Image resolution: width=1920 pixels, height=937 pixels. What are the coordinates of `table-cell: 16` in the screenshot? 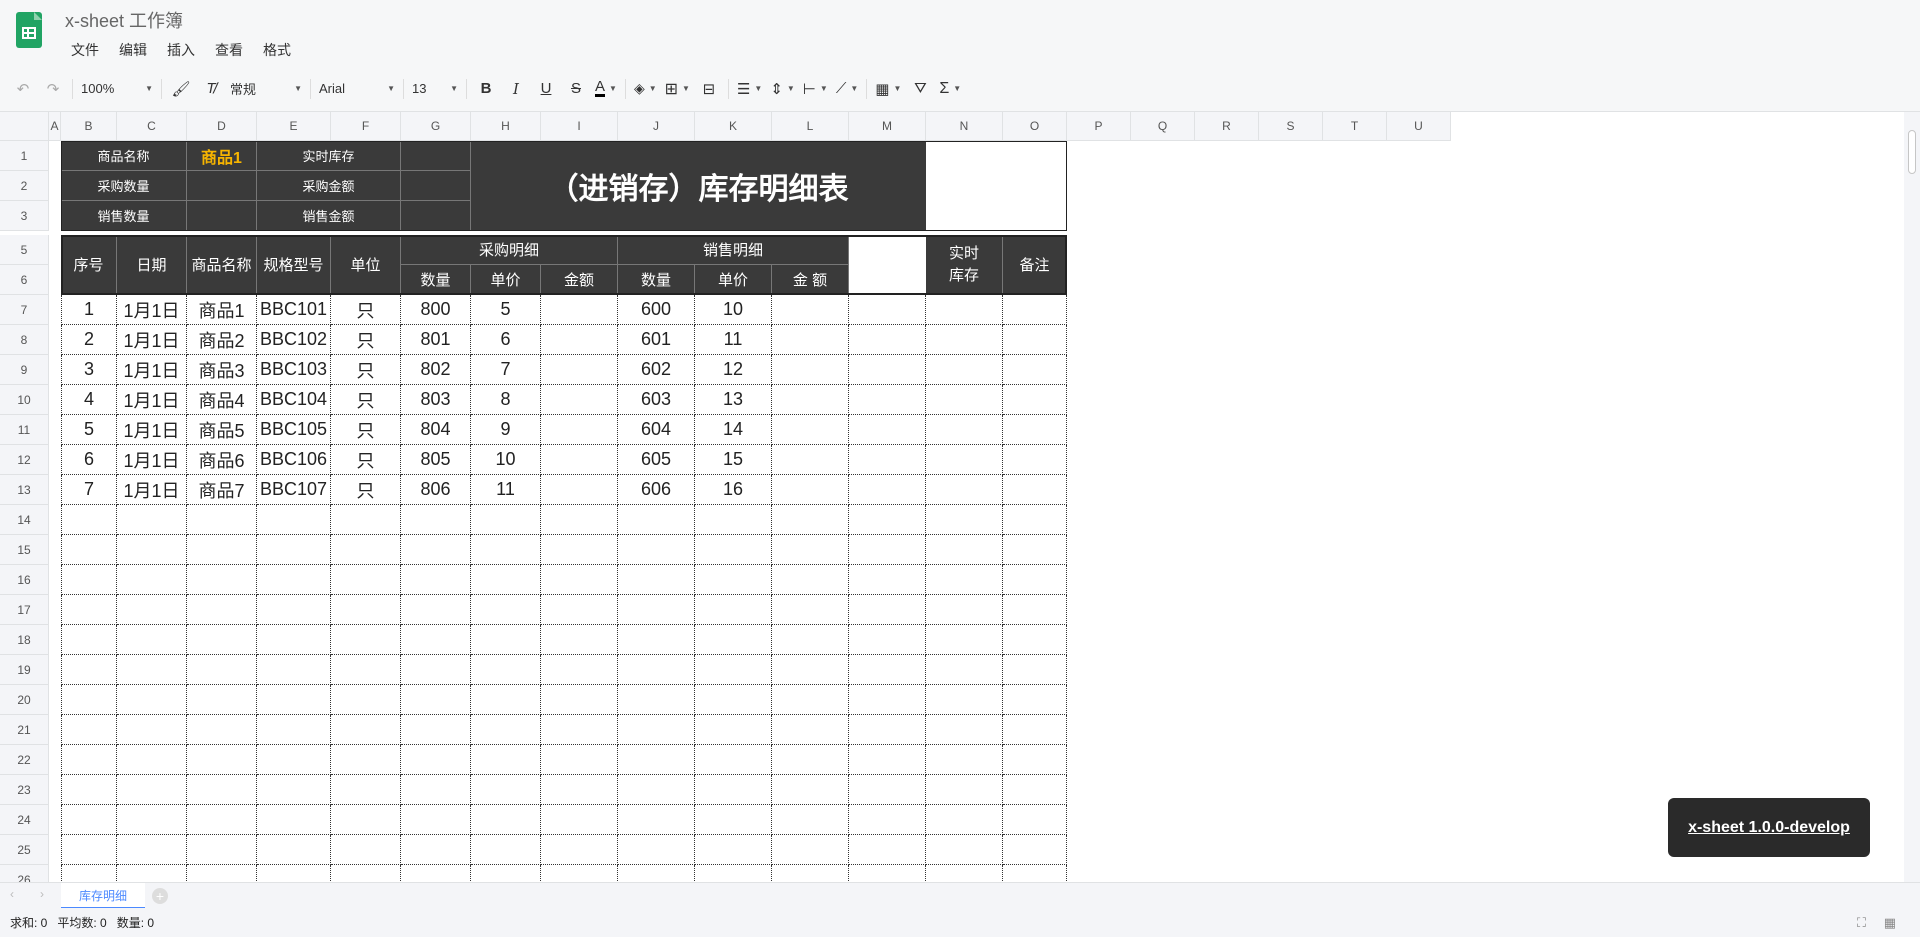 It's located at (733, 490).